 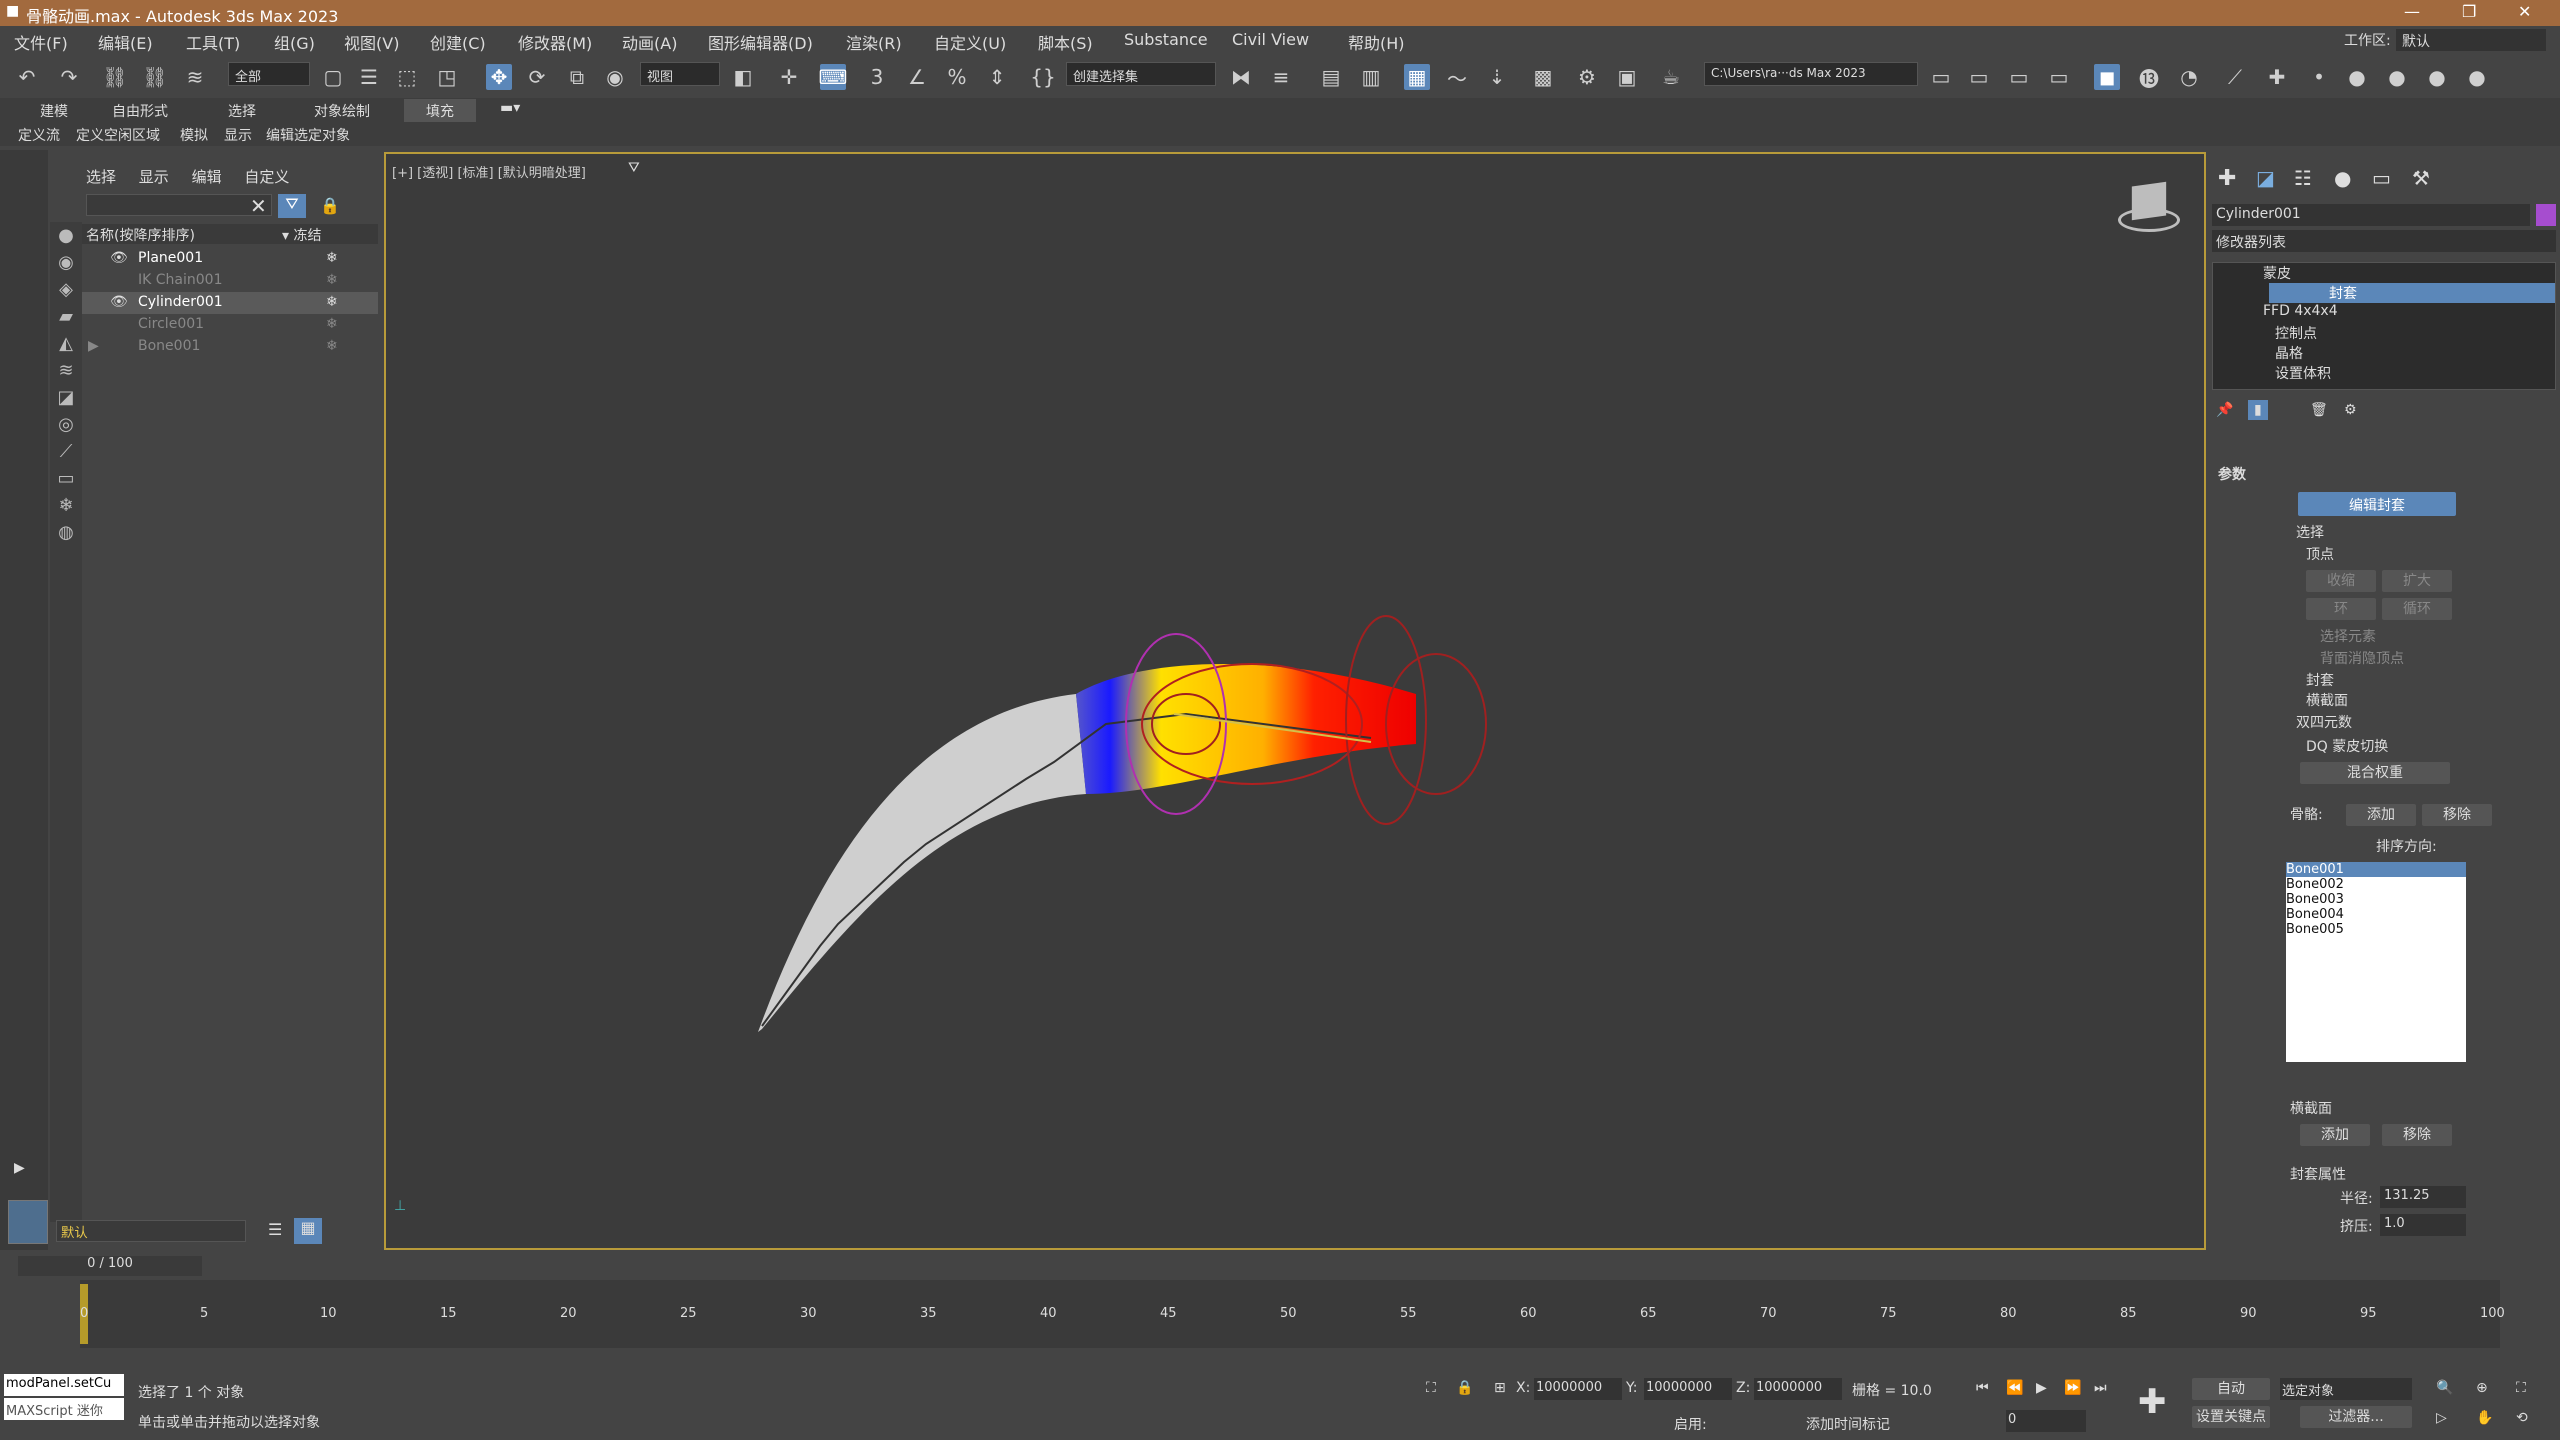 I want to click on modifier-list-dropdown: 修改器列表, so click(x=2384, y=241).